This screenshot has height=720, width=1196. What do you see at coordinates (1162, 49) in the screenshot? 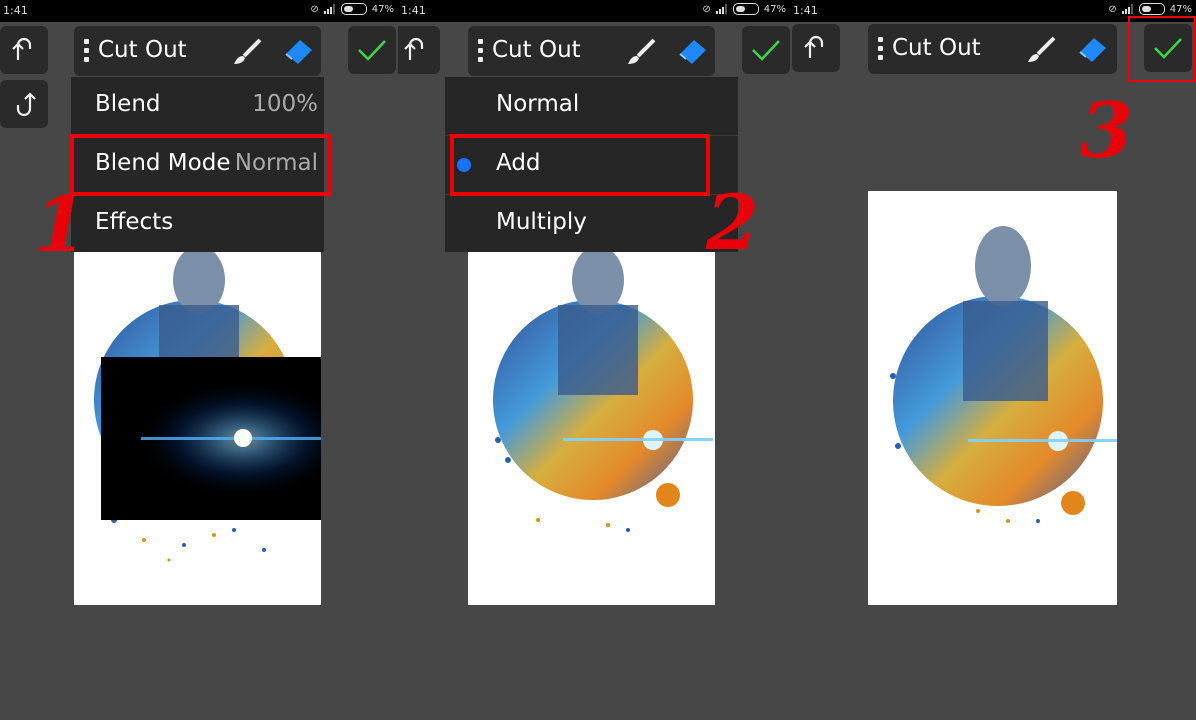
I see `highlight-confirm-button` at bounding box center [1162, 49].